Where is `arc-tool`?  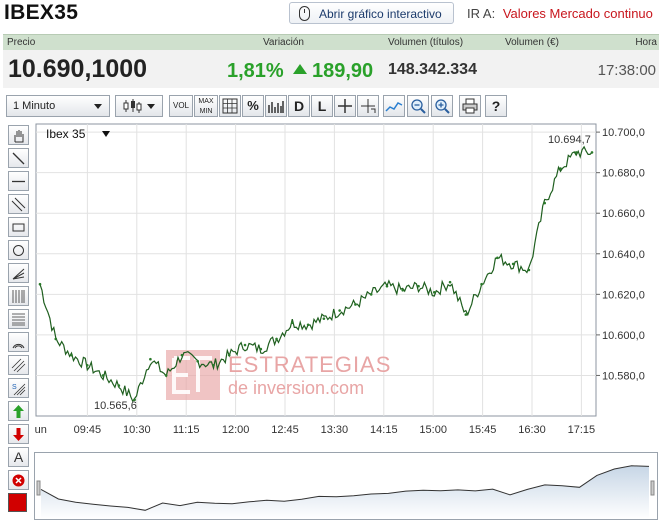
arc-tool is located at coordinates (18, 342).